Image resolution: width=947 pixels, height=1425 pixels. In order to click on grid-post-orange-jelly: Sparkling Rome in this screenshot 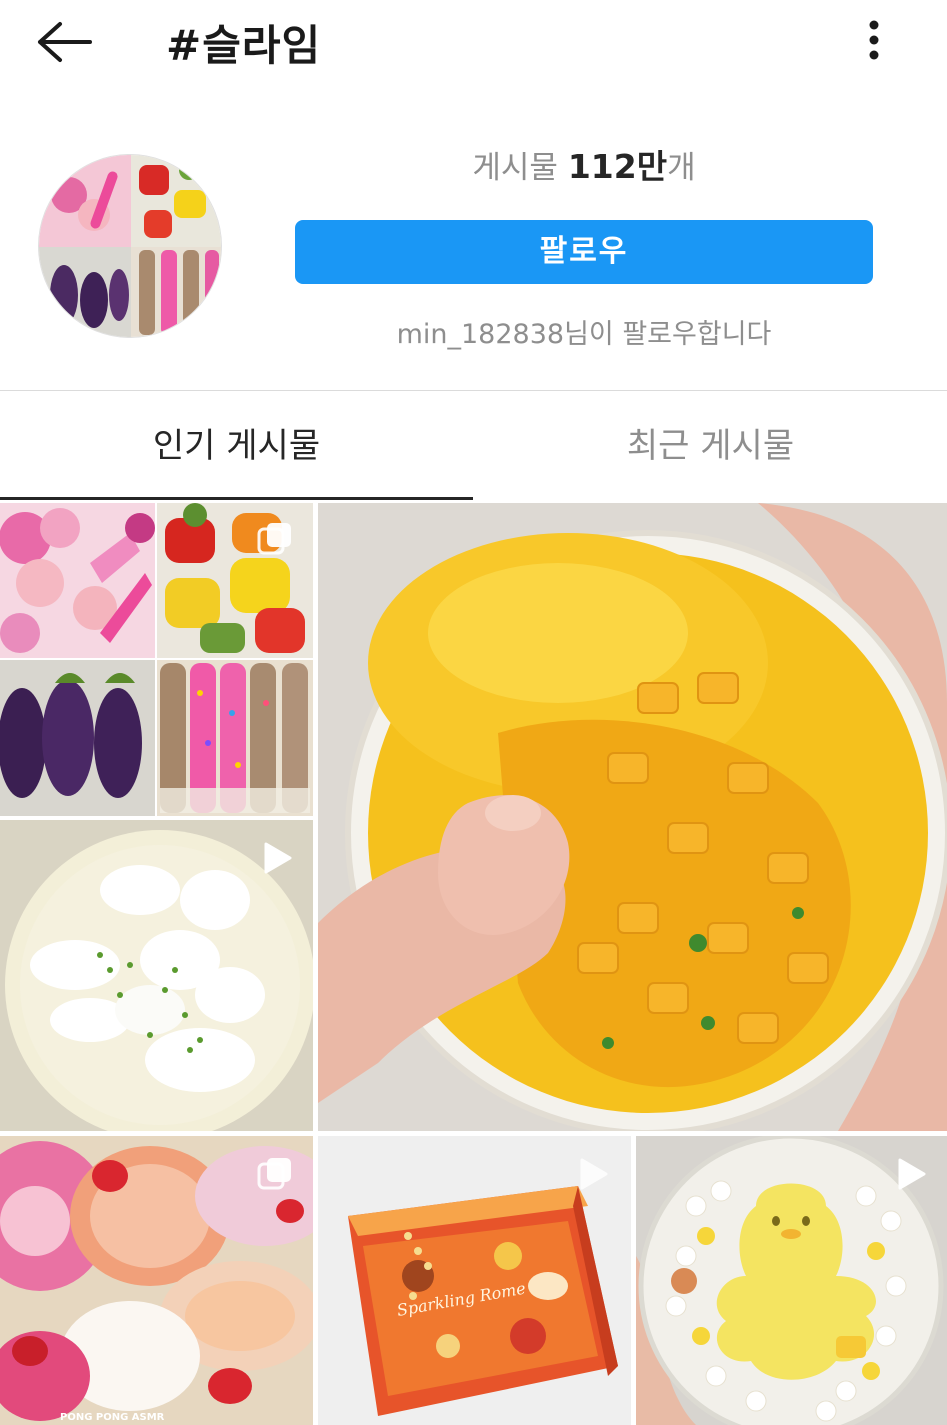, I will do `click(474, 1280)`.